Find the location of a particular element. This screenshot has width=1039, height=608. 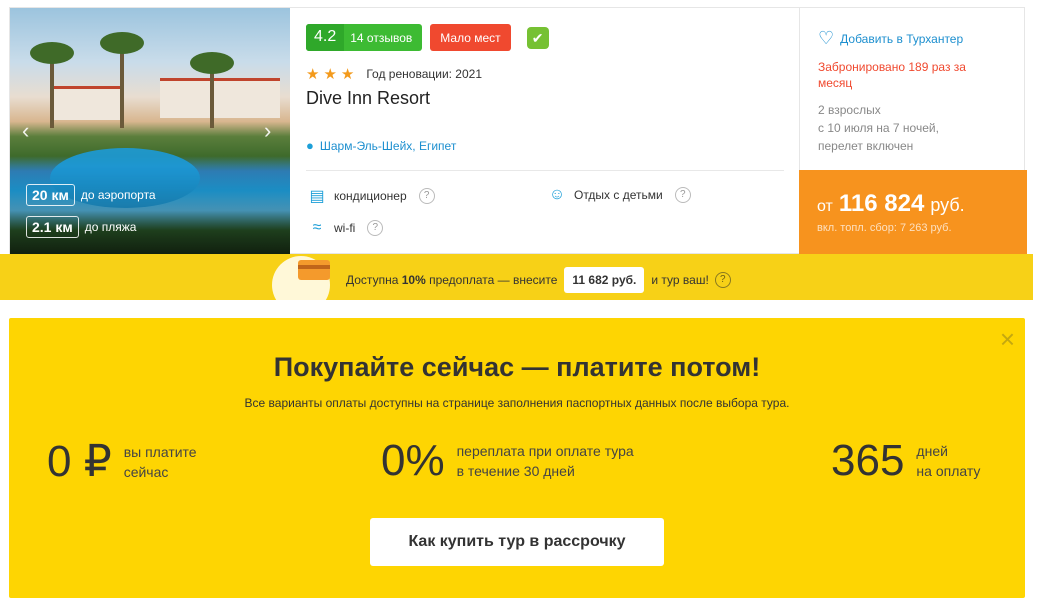

hotel-name: Dive Inn Resort is located at coordinates (368, 98).